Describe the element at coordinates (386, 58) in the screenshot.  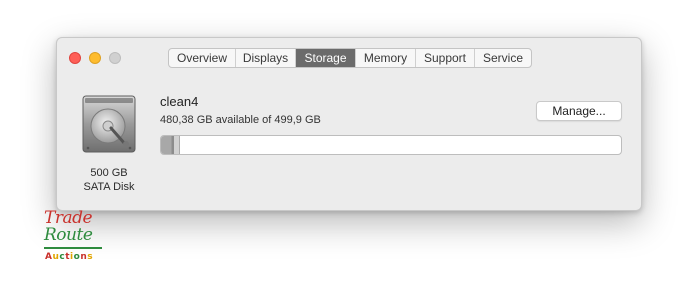
I see `tab-memory: Memory` at that location.